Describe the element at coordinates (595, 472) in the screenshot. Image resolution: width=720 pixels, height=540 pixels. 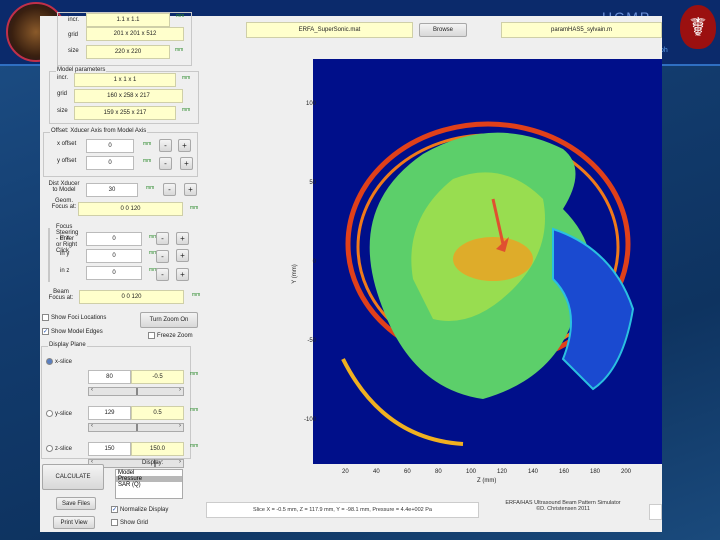
I see `x-tick: 180` at that location.